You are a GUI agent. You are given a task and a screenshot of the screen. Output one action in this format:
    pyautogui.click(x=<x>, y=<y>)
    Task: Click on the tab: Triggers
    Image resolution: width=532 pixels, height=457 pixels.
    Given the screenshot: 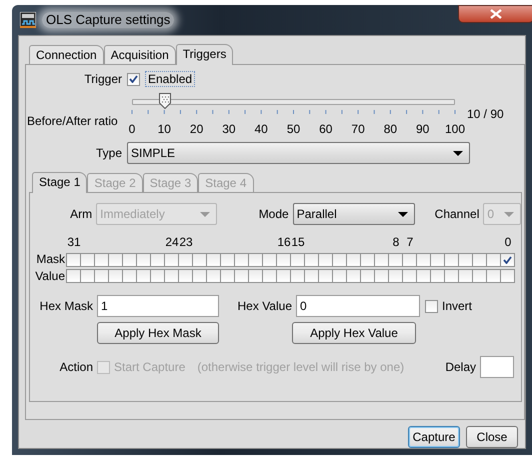 What is the action you would take?
    pyautogui.click(x=205, y=54)
    